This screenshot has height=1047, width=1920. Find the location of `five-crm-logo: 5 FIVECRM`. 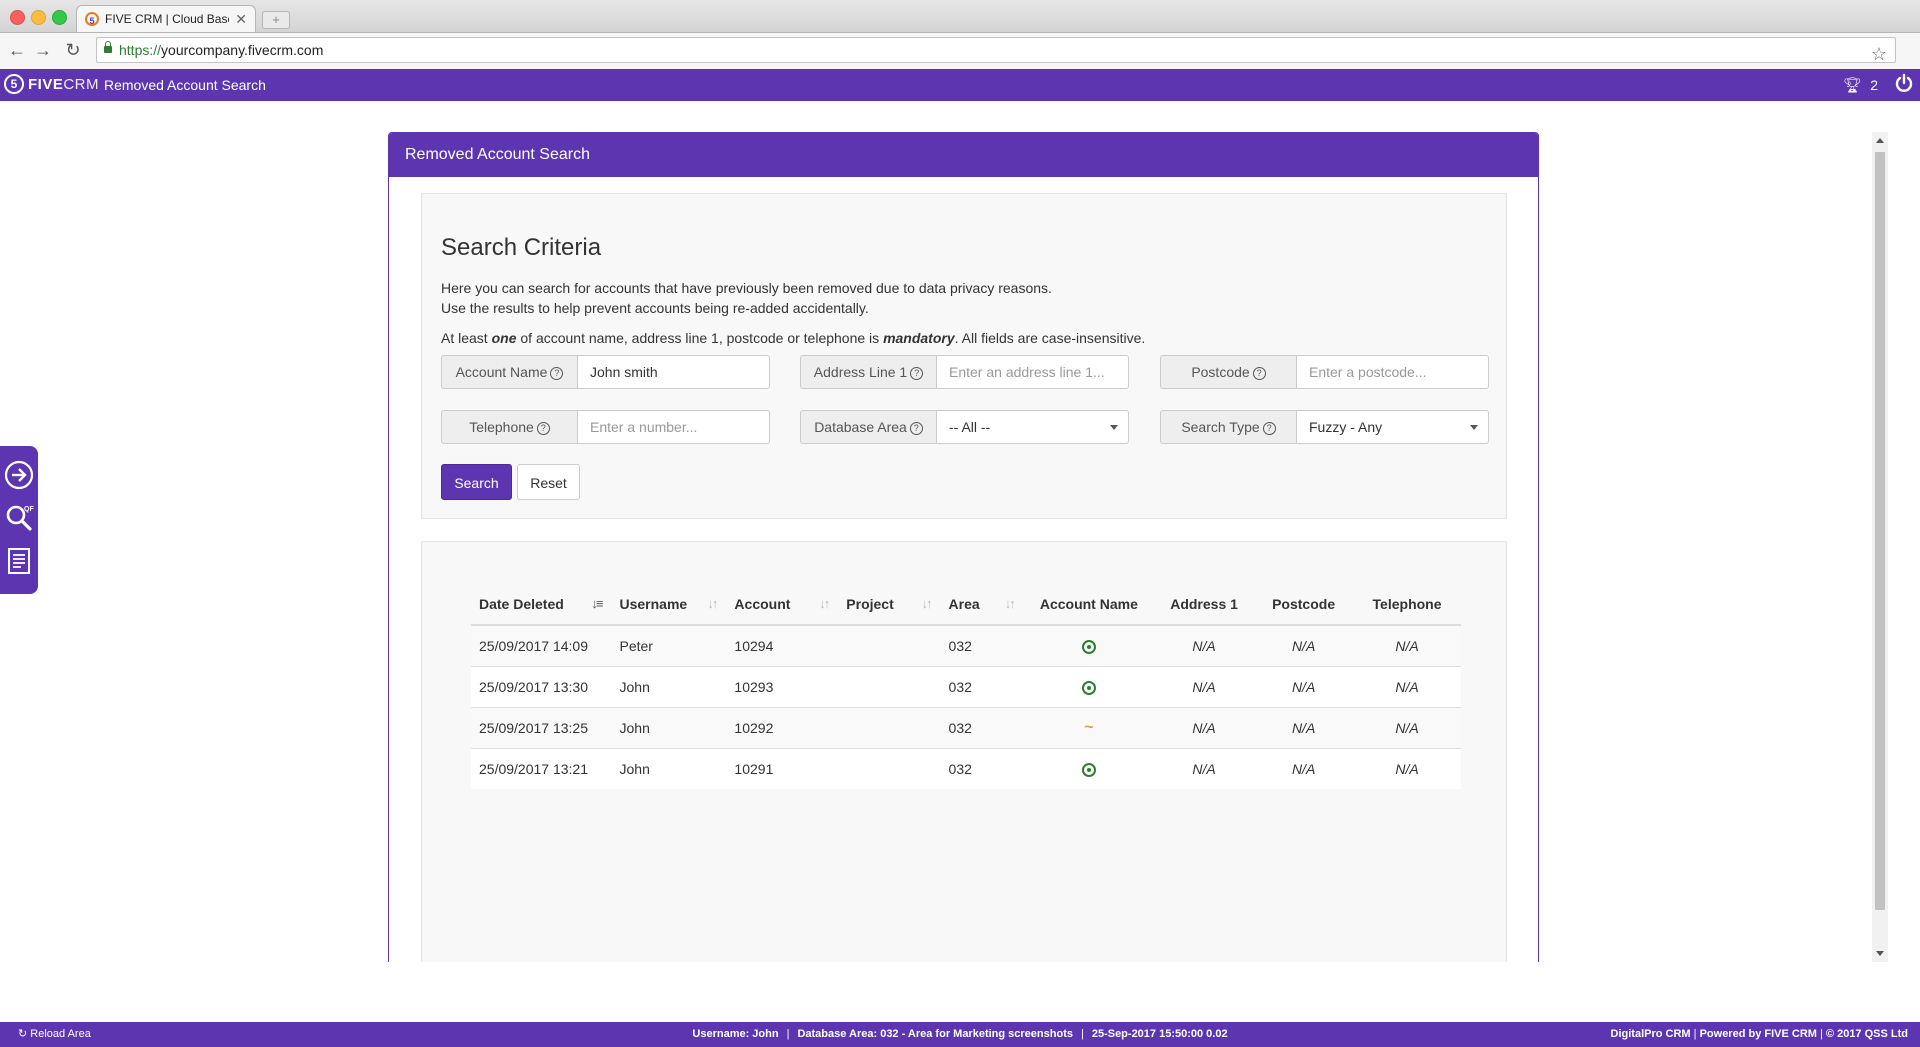

five-crm-logo: 5 FIVECRM is located at coordinates (51, 84).